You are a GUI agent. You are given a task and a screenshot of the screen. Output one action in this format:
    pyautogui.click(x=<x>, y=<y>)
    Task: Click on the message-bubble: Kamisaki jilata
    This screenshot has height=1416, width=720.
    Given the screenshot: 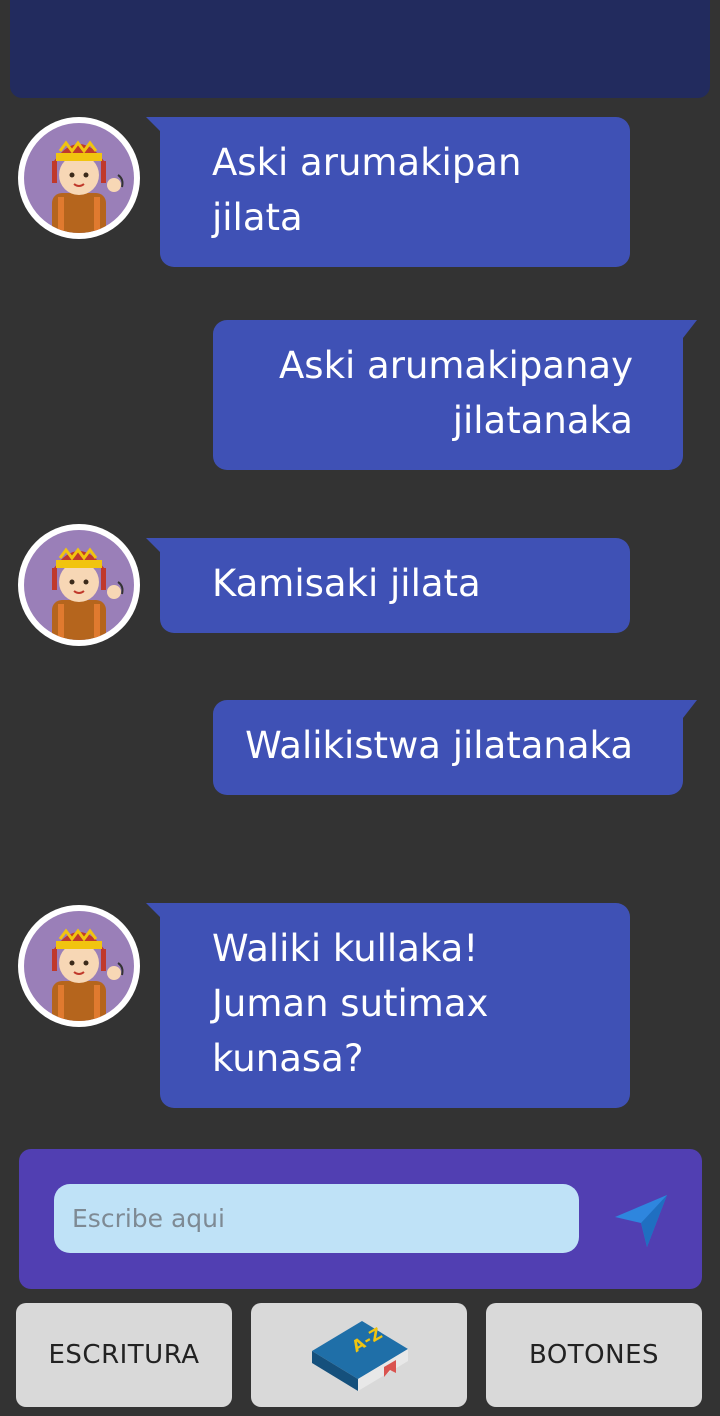 What is the action you would take?
    pyautogui.click(x=395, y=585)
    